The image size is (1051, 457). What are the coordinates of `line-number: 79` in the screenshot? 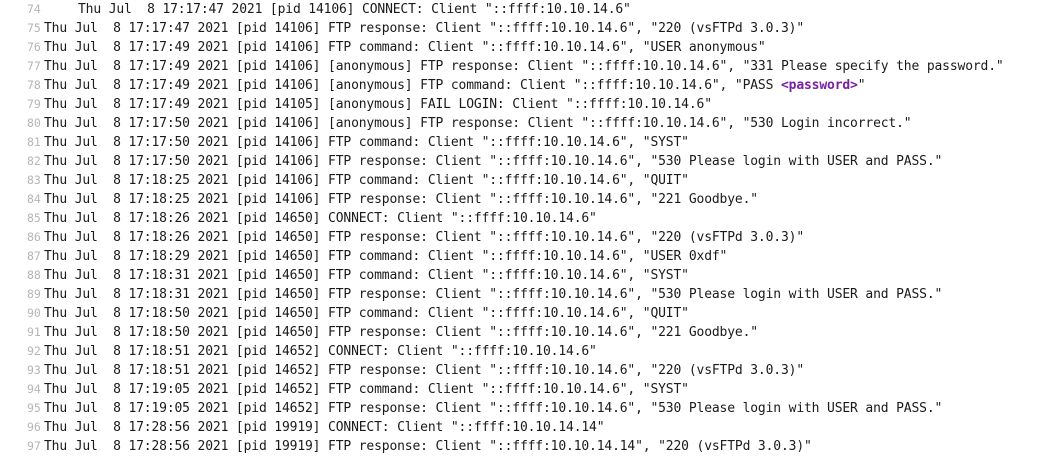 It's located at (34, 104).